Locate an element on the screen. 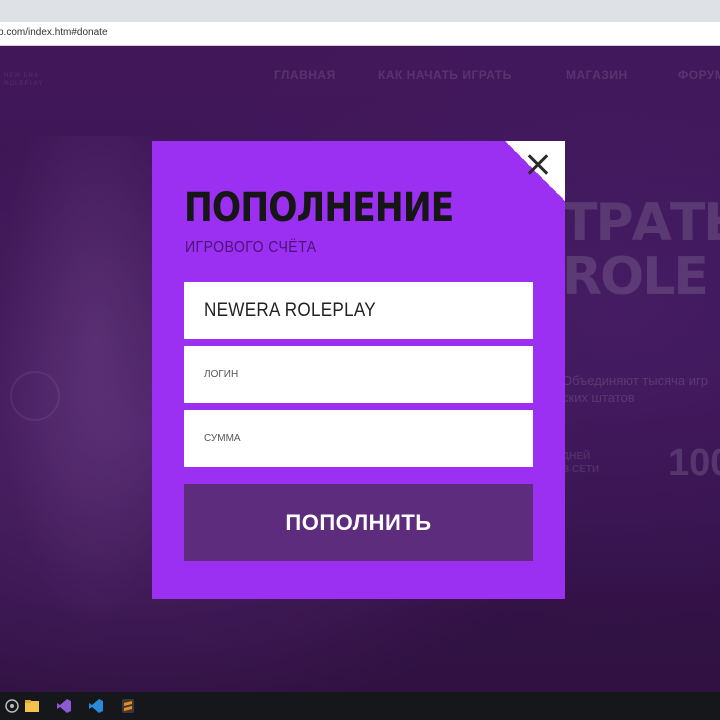  file-explorer-icon is located at coordinates (32, 706).